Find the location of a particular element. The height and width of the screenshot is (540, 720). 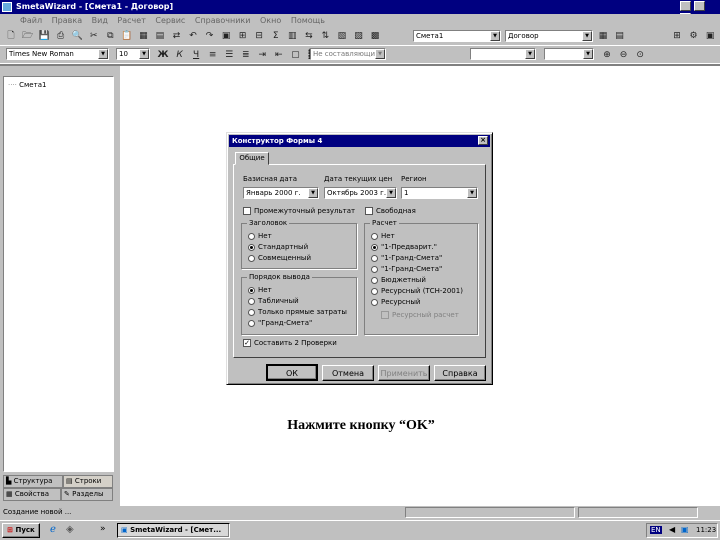

header-opt-standard: Стандартный is located at coordinates (278, 247).